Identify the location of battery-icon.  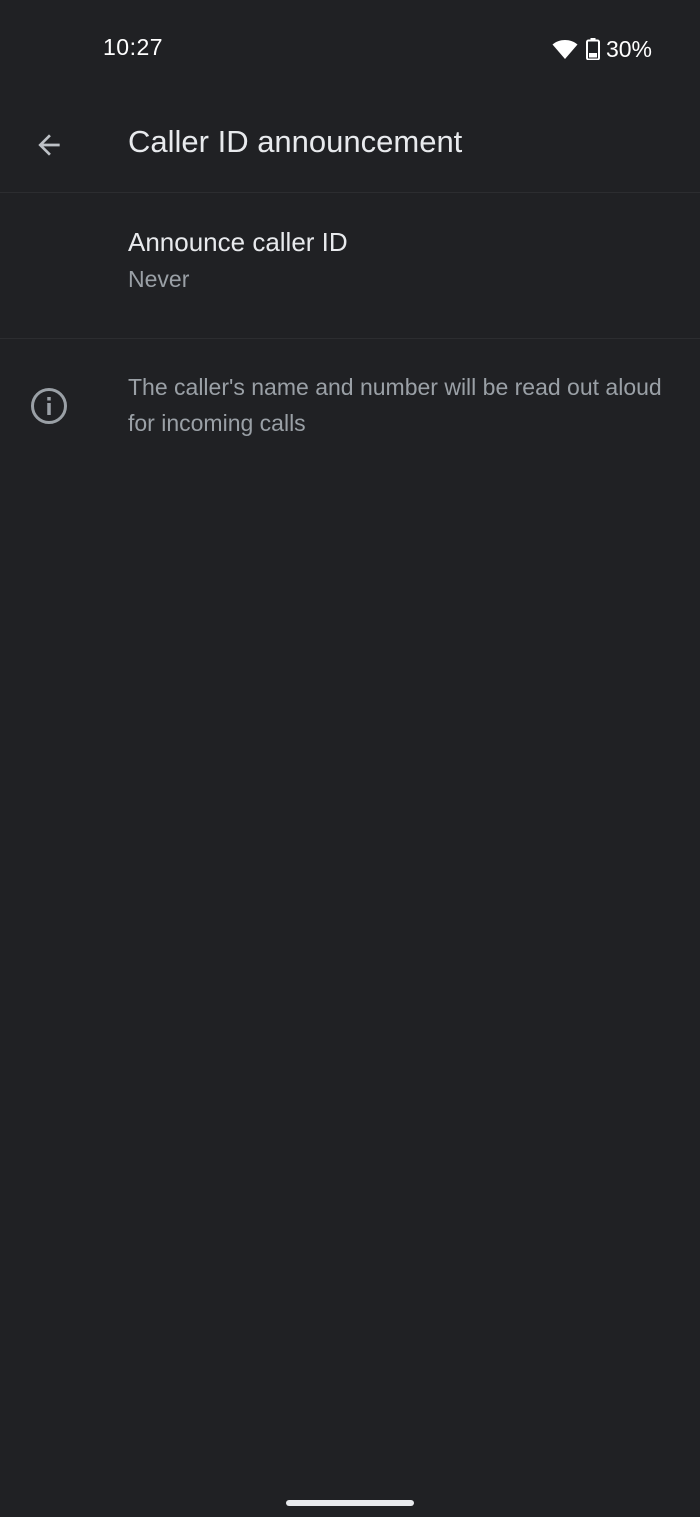
(592, 49).